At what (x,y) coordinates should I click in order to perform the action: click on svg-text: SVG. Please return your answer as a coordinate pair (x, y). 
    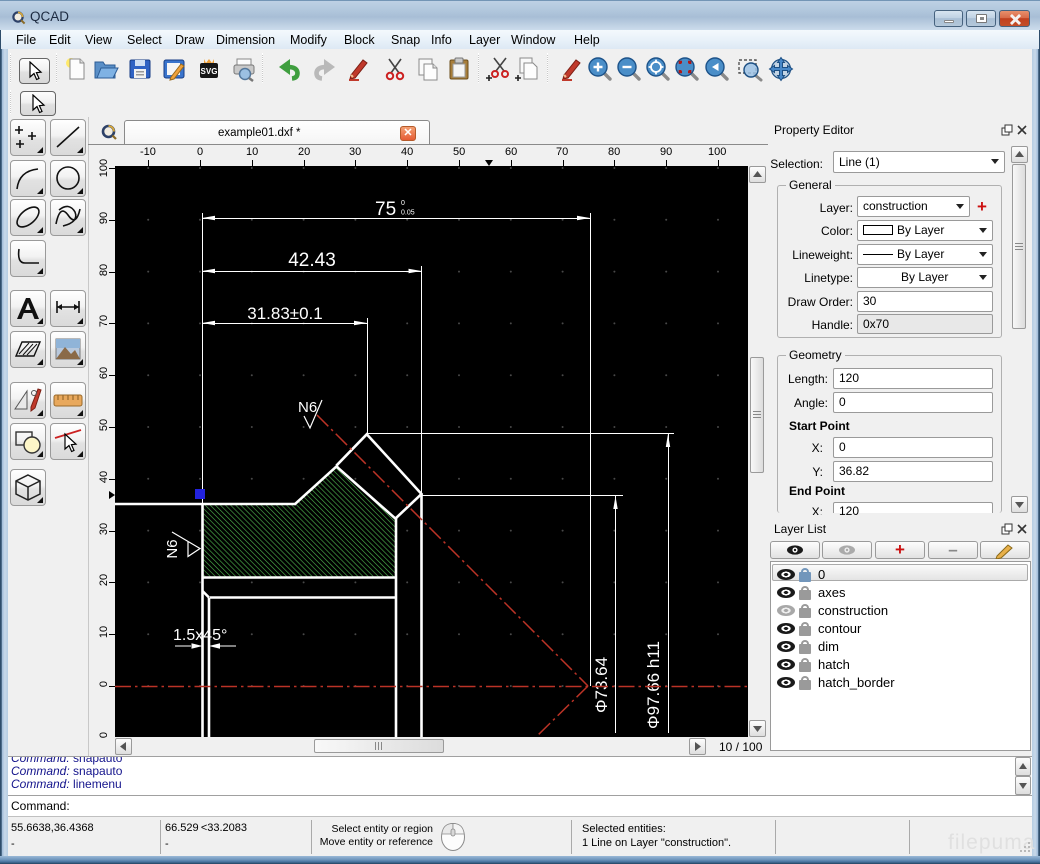
    Looking at the image, I should click on (209, 71).